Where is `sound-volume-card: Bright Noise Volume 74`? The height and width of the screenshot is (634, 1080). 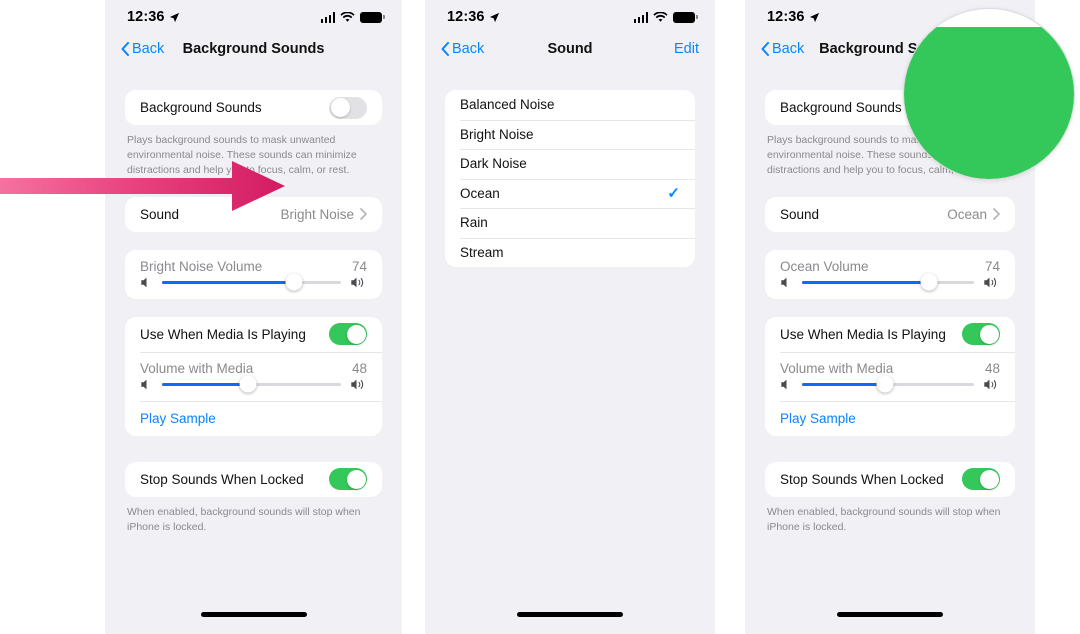 sound-volume-card: Bright Noise Volume 74 is located at coordinates (253, 274).